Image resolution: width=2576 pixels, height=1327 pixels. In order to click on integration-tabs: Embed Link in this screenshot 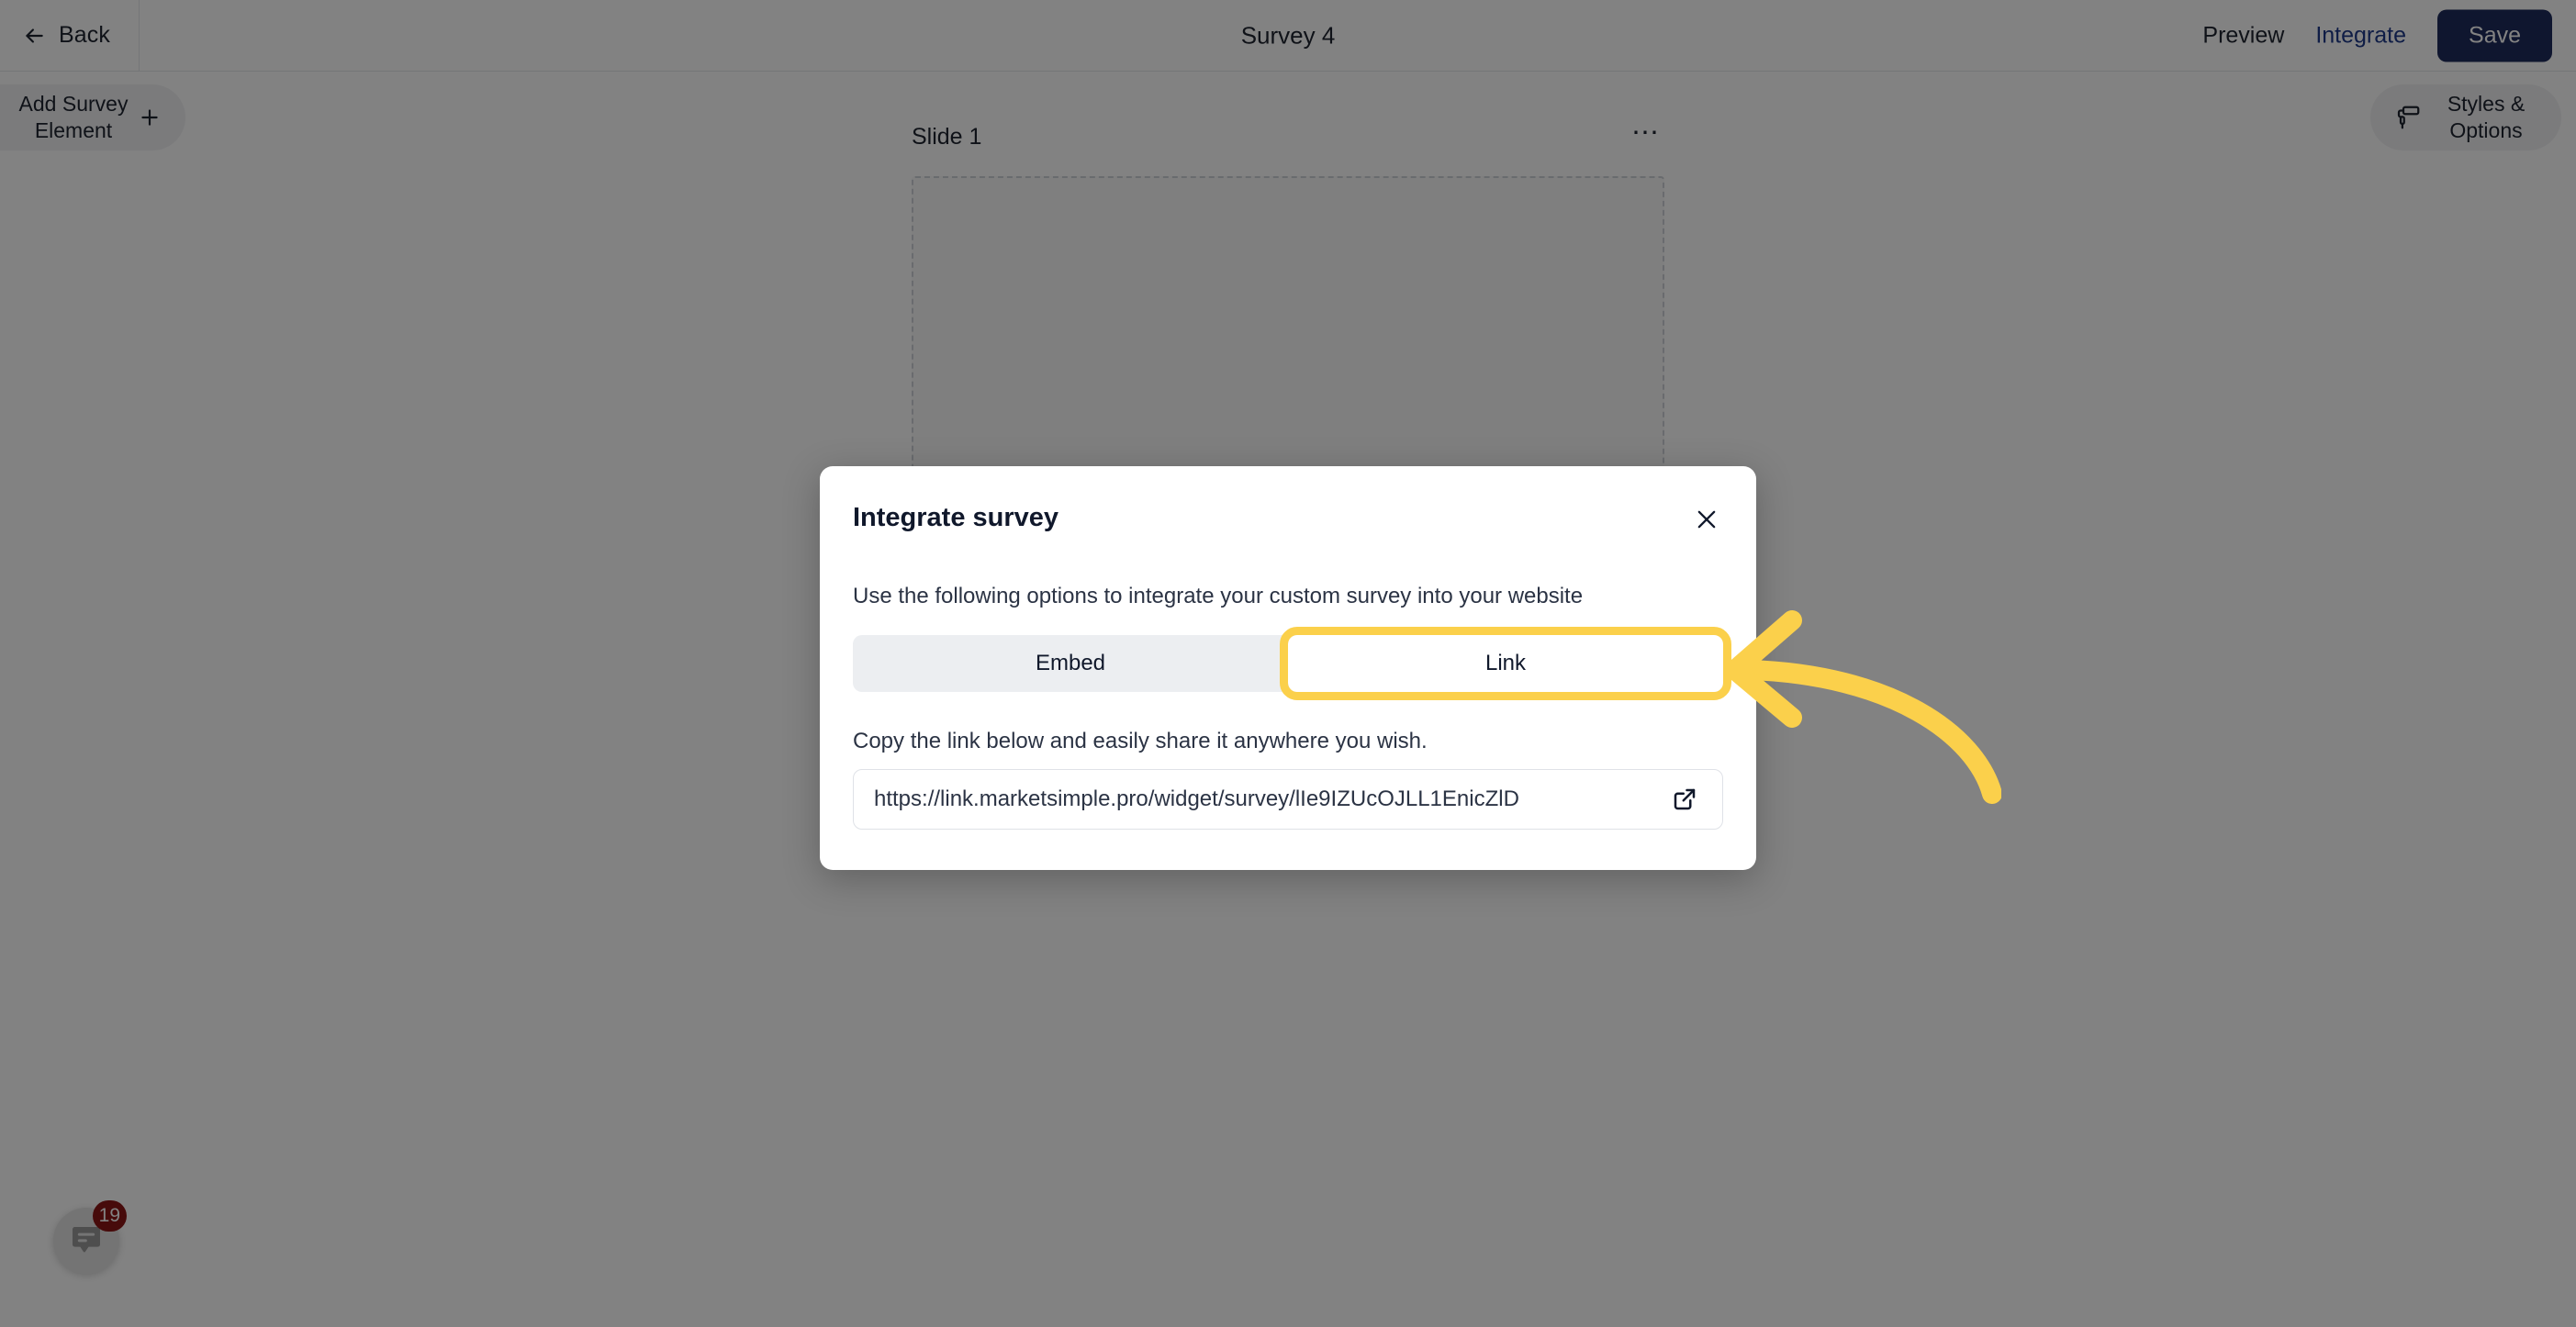, I will do `click(1292, 664)`.